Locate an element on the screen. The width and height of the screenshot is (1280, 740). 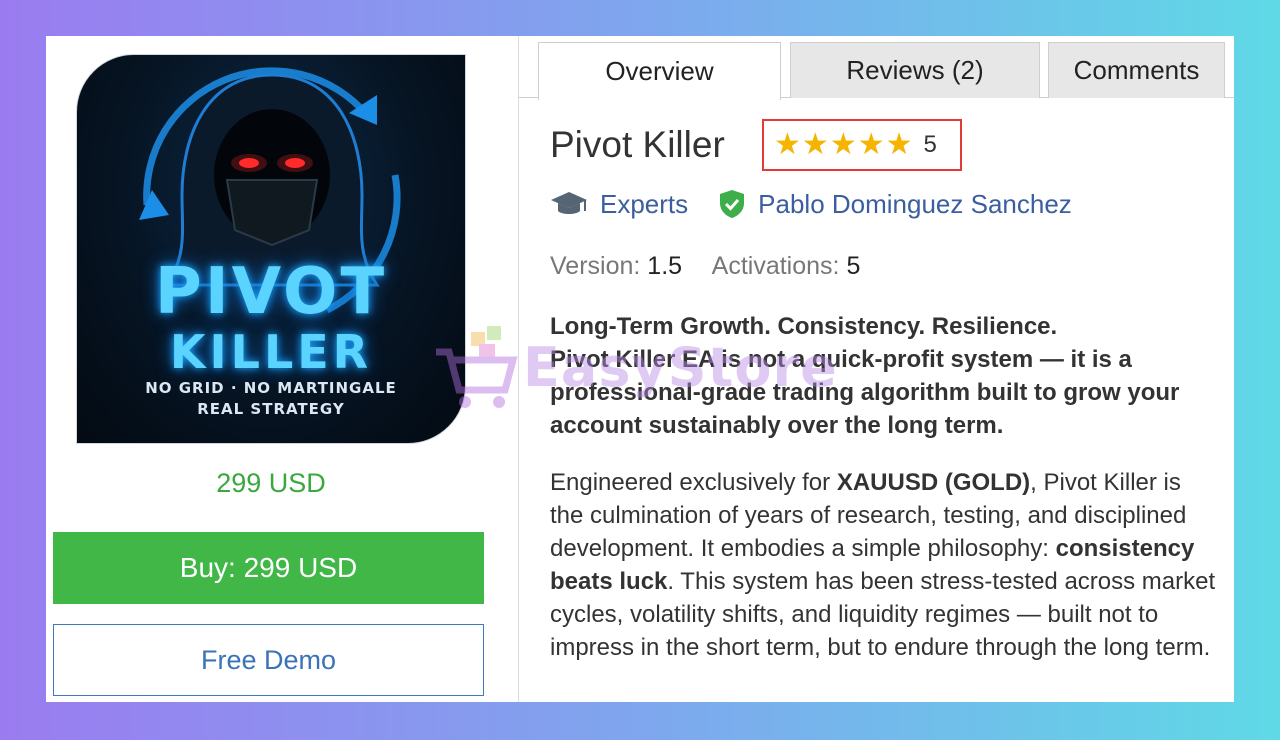
rating-value: 5 is located at coordinates (930, 144).